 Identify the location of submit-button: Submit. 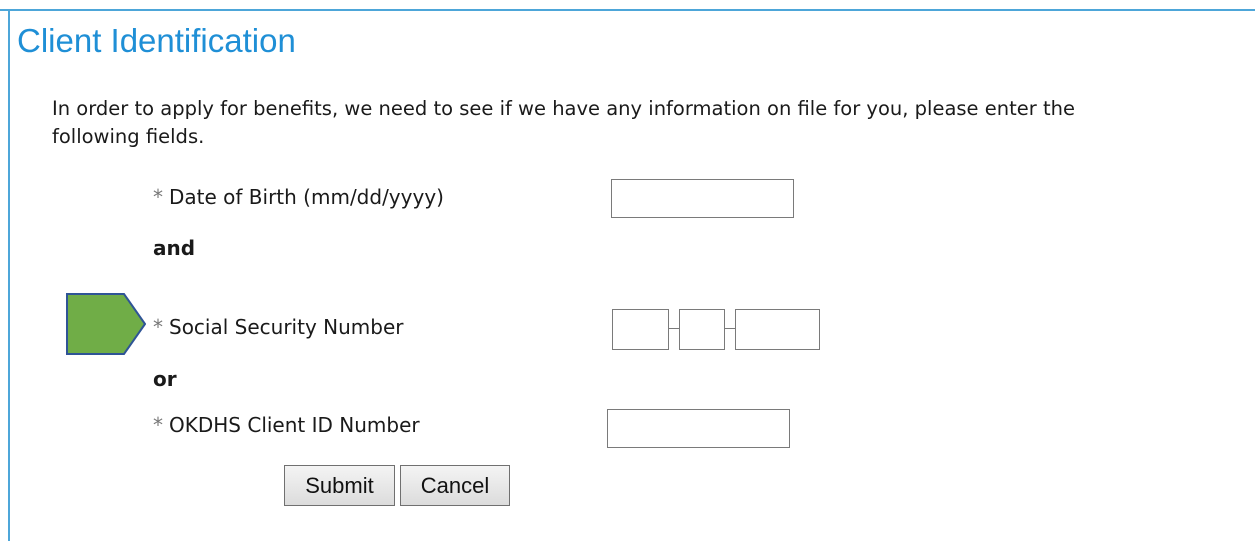
(339, 485).